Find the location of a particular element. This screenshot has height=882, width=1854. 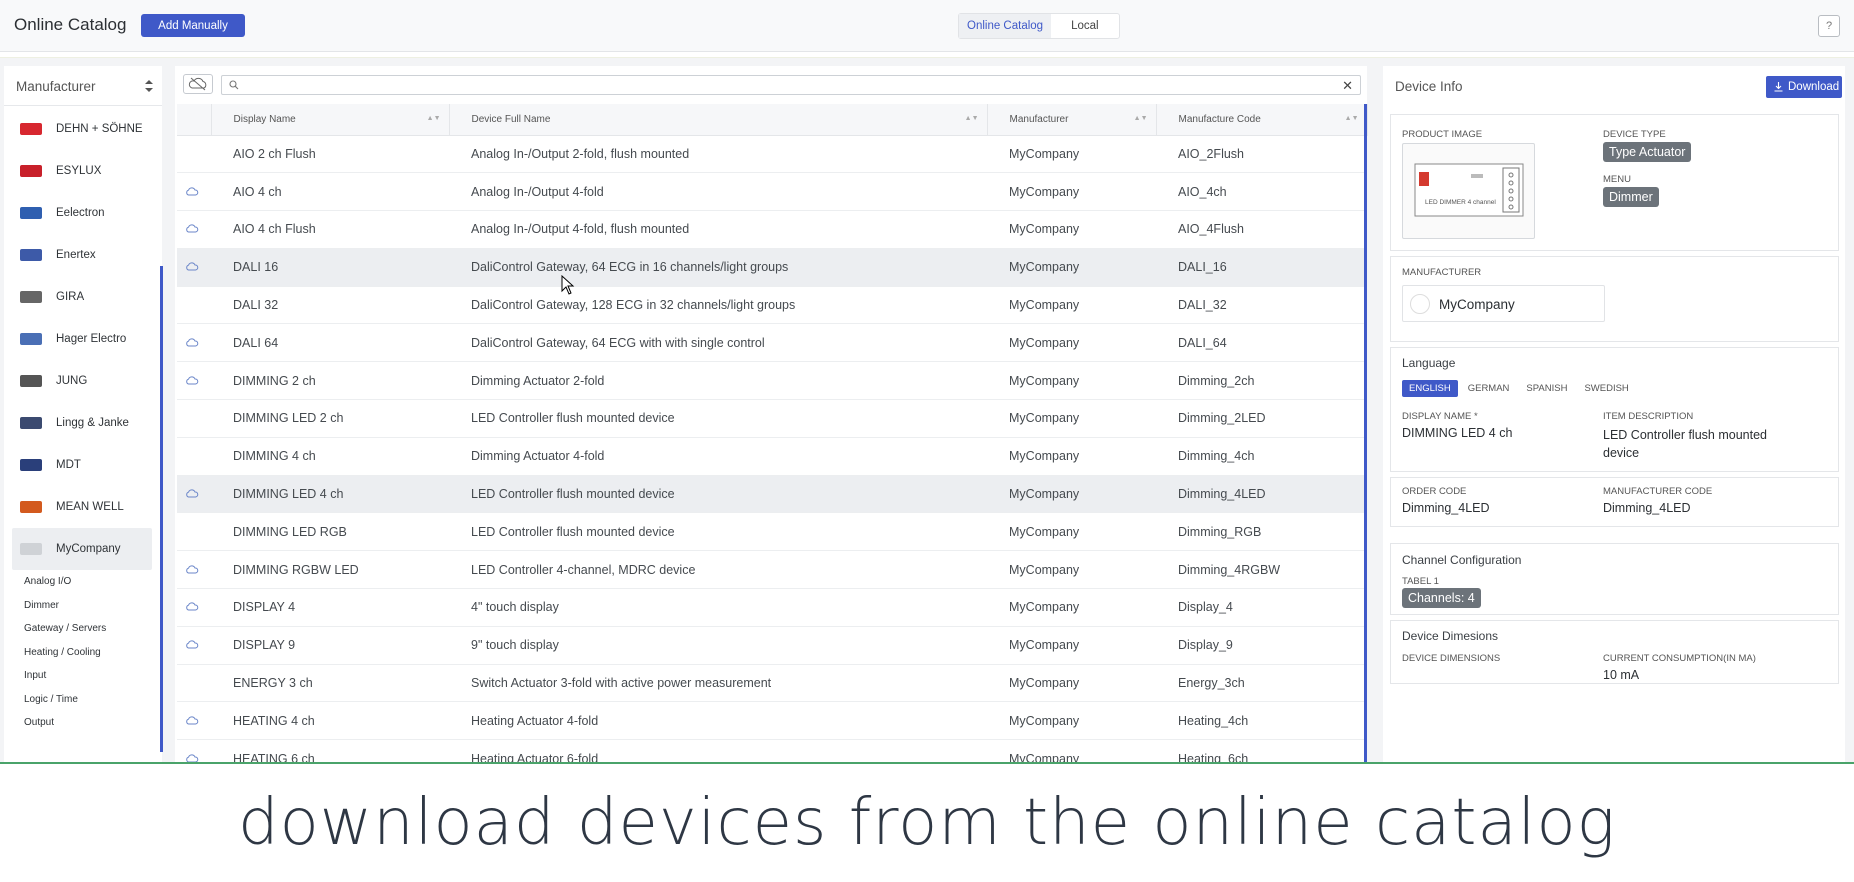

category-item: Dimmer is located at coordinates (93, 606).